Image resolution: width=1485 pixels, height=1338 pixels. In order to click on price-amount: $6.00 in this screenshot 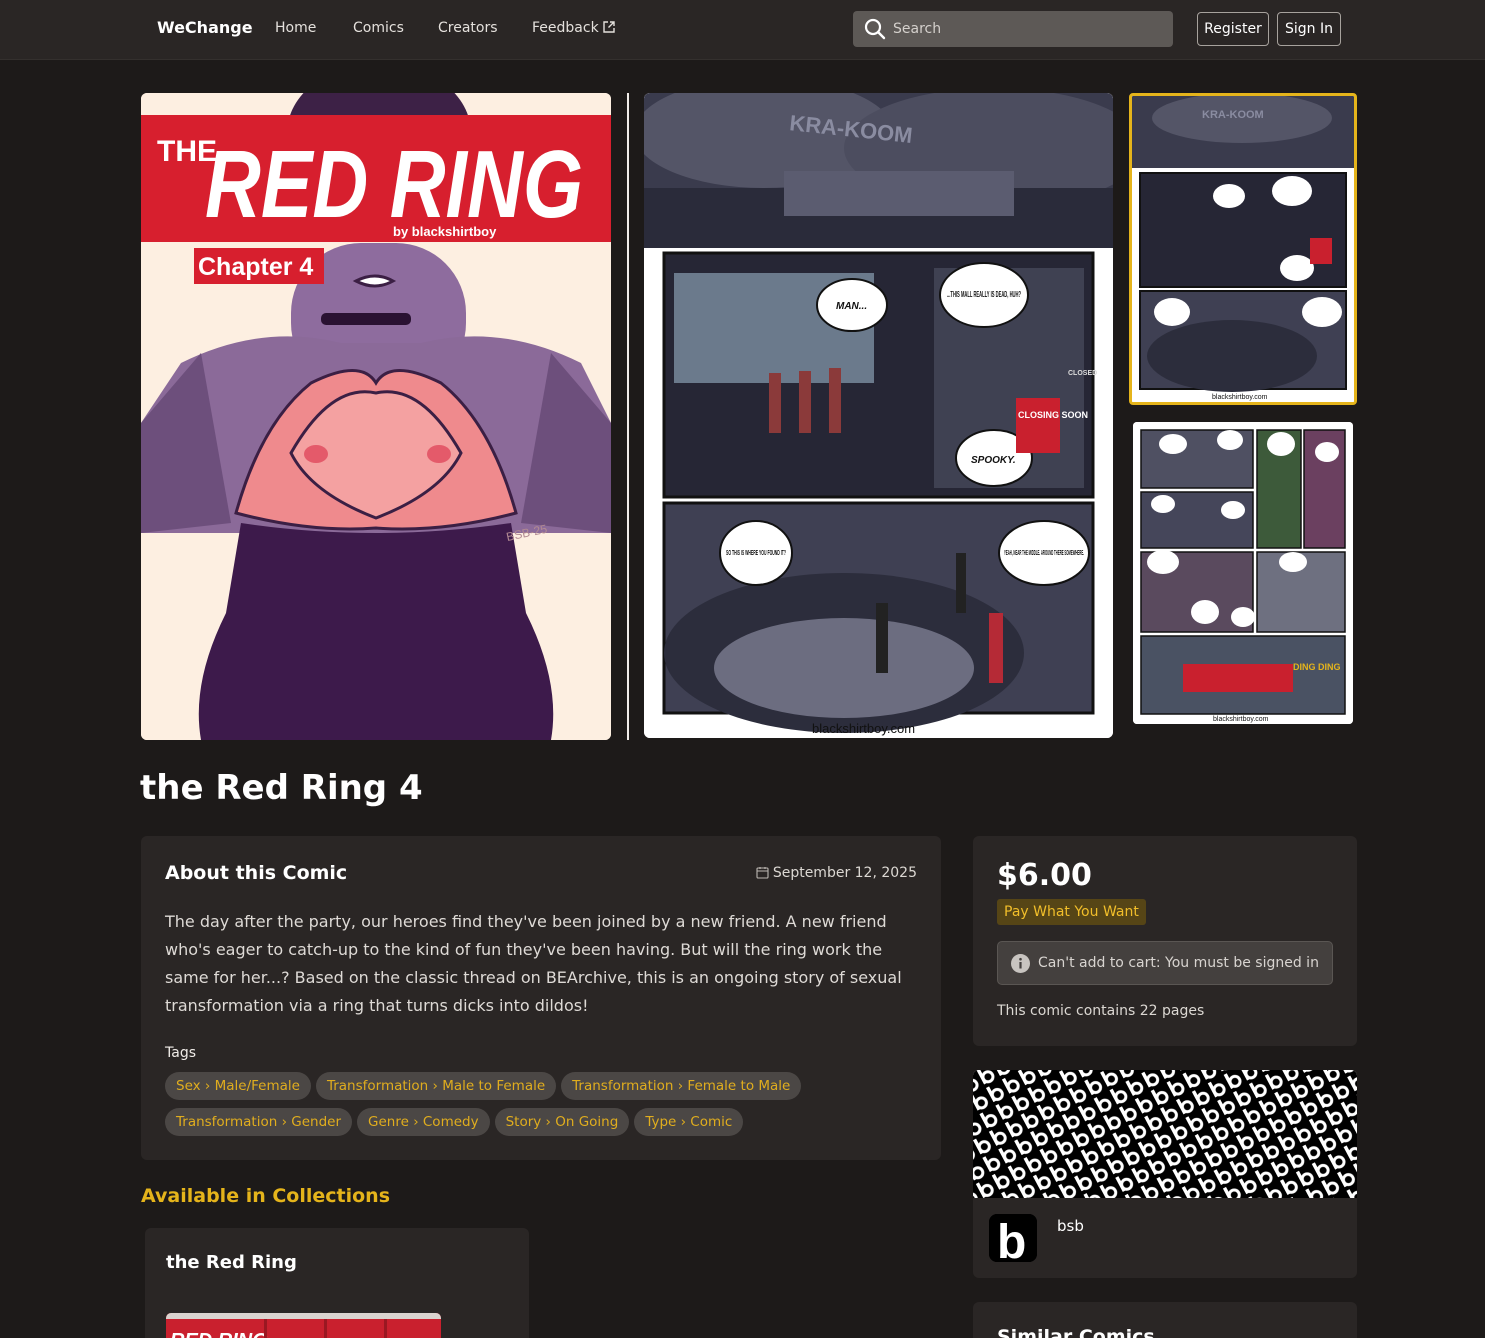, I will do `click(1044, 875)`.